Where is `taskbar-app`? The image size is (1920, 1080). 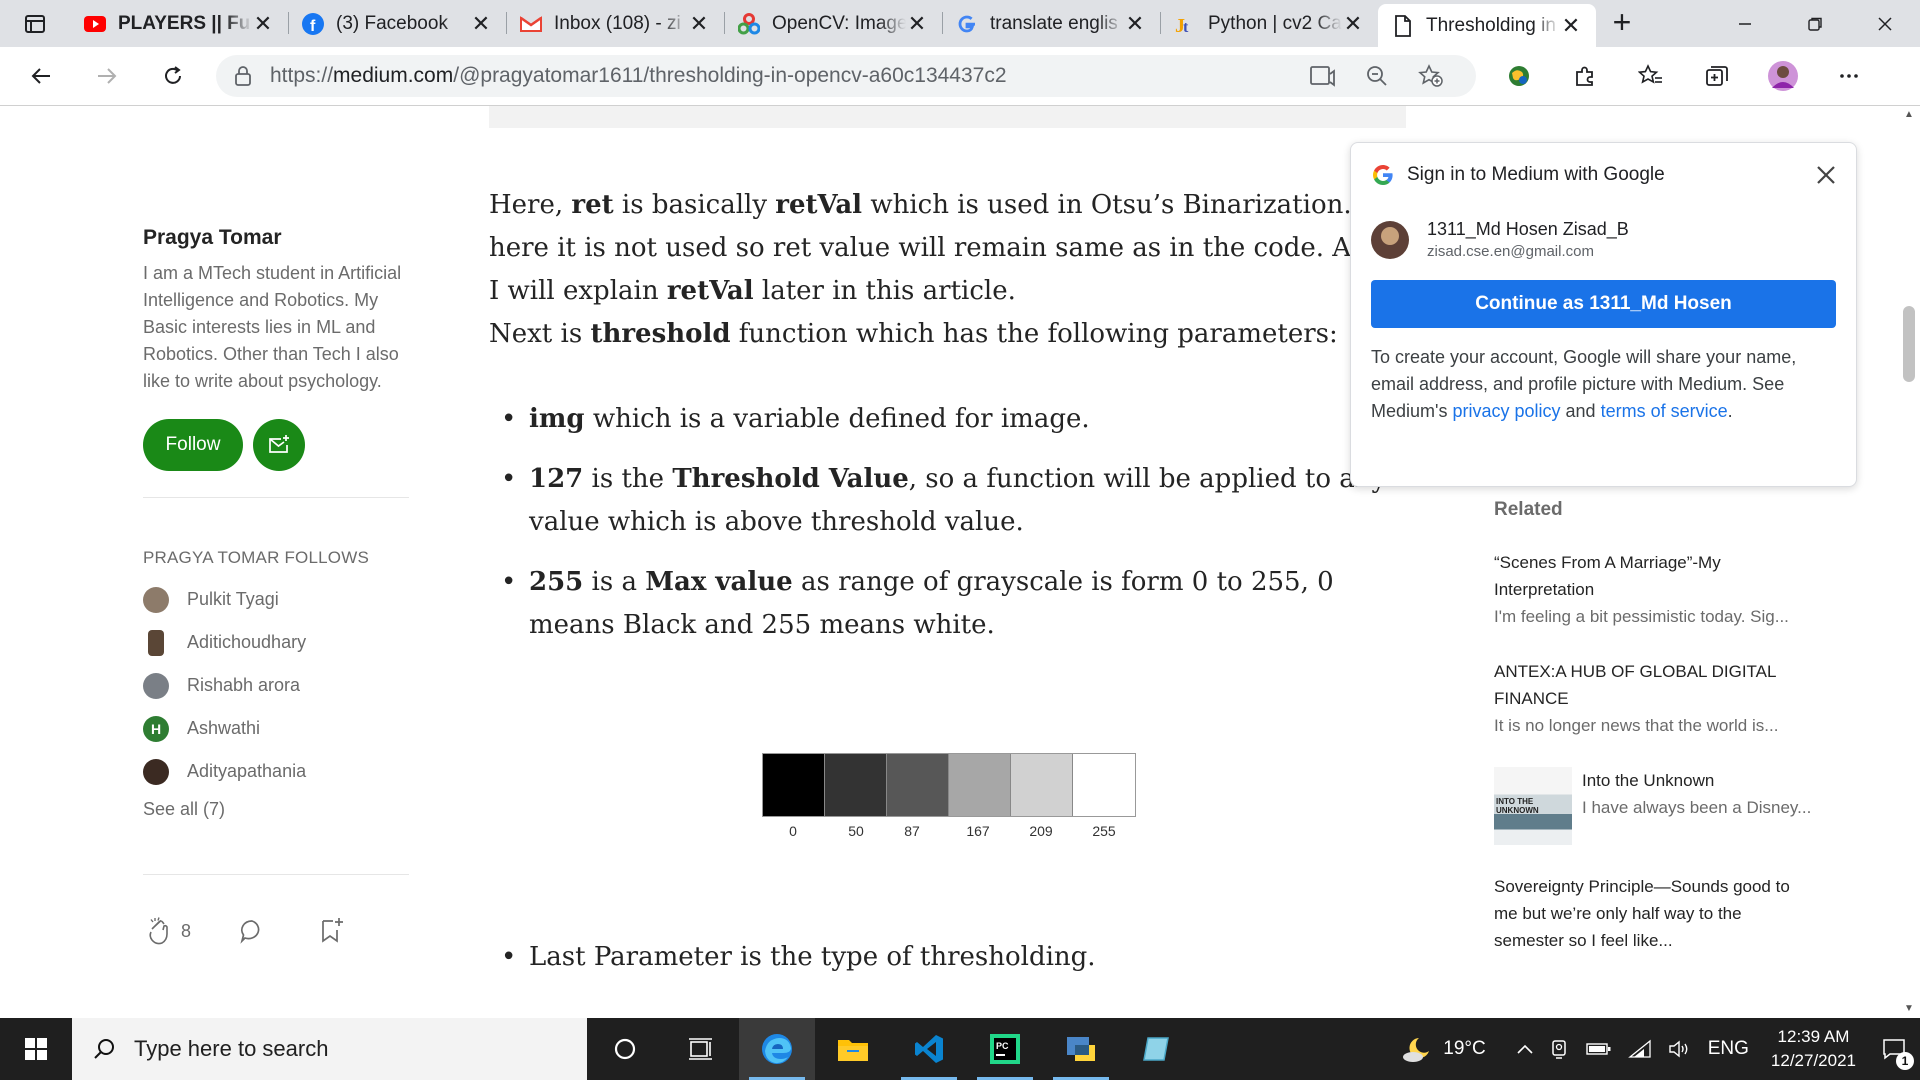
taskbar-app is located at coordinates (1157, 1049).